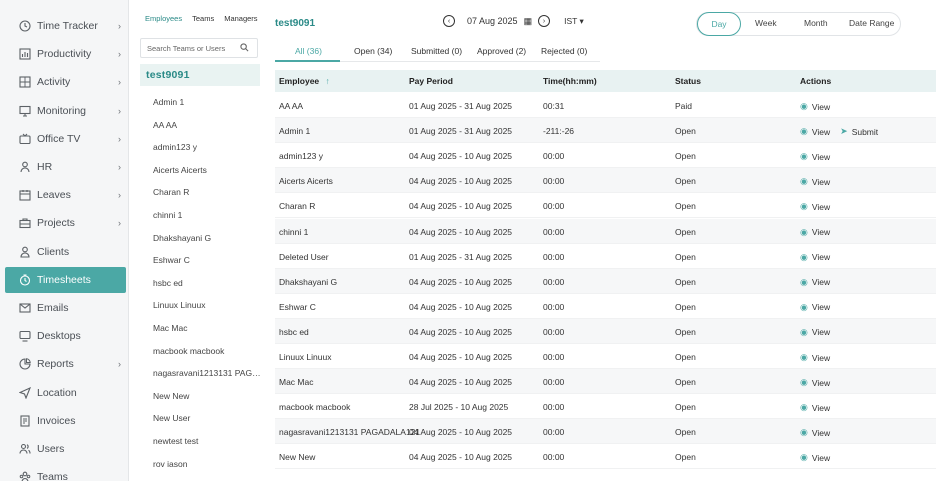 The height and width of the screenshot is (481, 936). What do you see at coordinates (373, 51) in the screenshot?
I see `tab-open: Open (34)` at bounding box center [373, 51].